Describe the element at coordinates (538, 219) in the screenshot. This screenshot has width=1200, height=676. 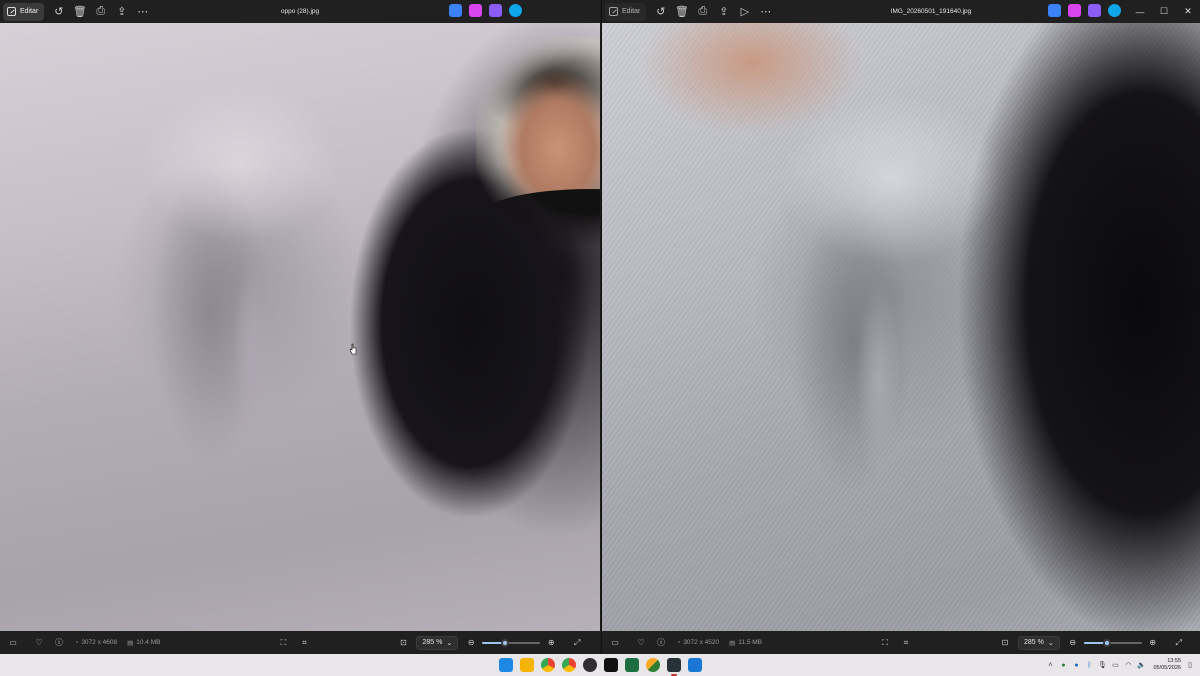
I see `webcam-person-shirt` at that location.